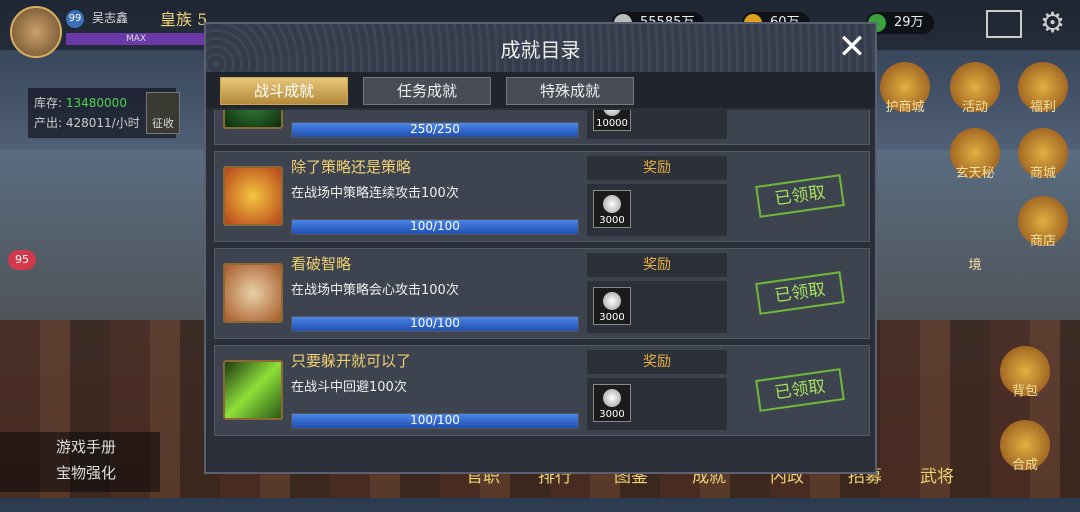 Image resolution: width=1080 pixels, height=512 pixels. What do you see at coordinates (48, 103) in the screenshot?
I see `stock-label: 库存:` at bounding box center [48, 103].